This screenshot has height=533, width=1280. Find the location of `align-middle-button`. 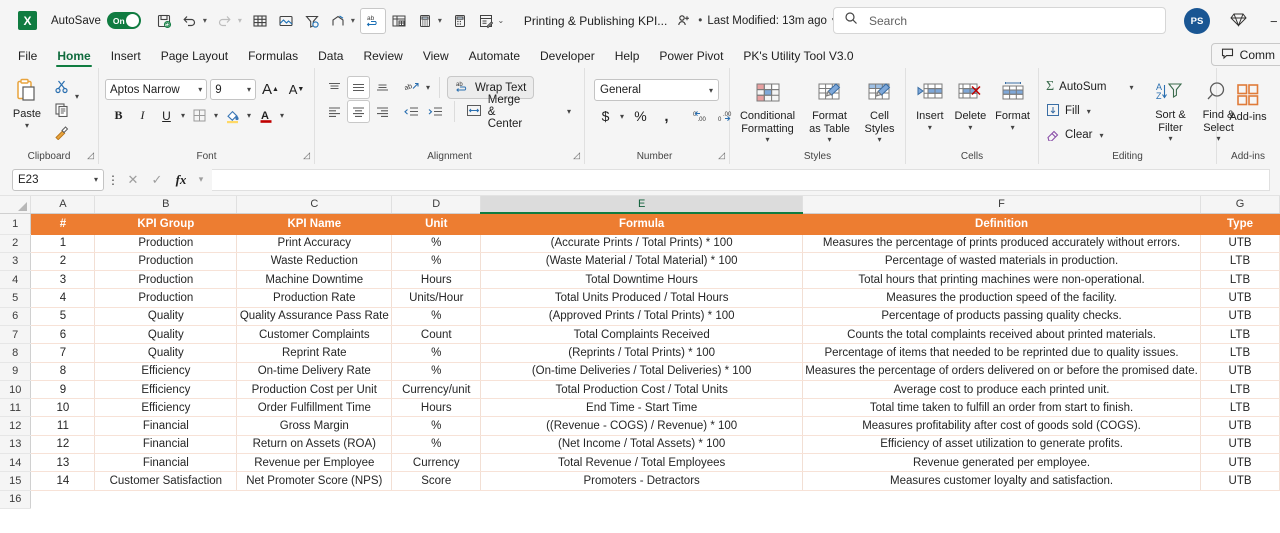

align-middle-button is located at coordinates (358, 87).